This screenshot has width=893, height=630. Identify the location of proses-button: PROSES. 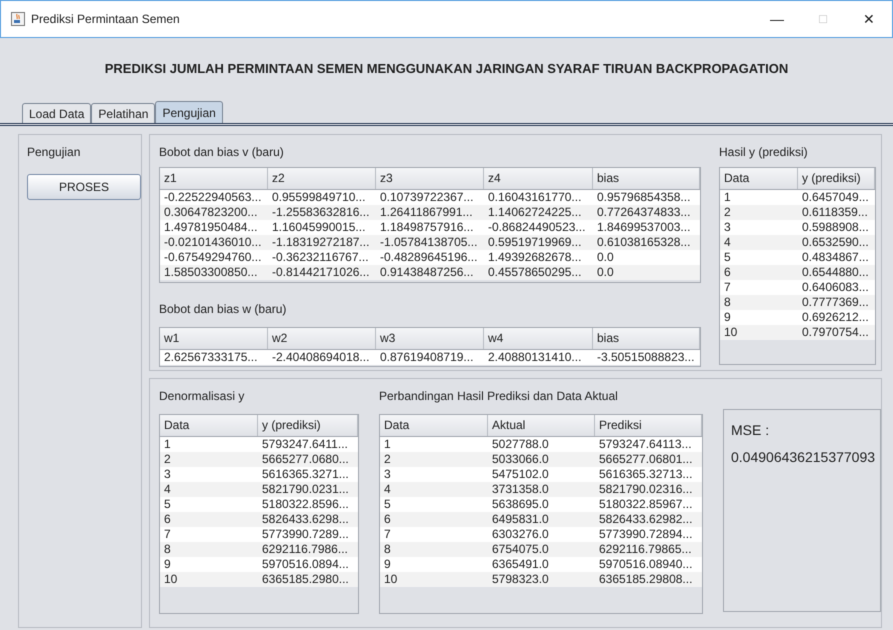
(84, 187).